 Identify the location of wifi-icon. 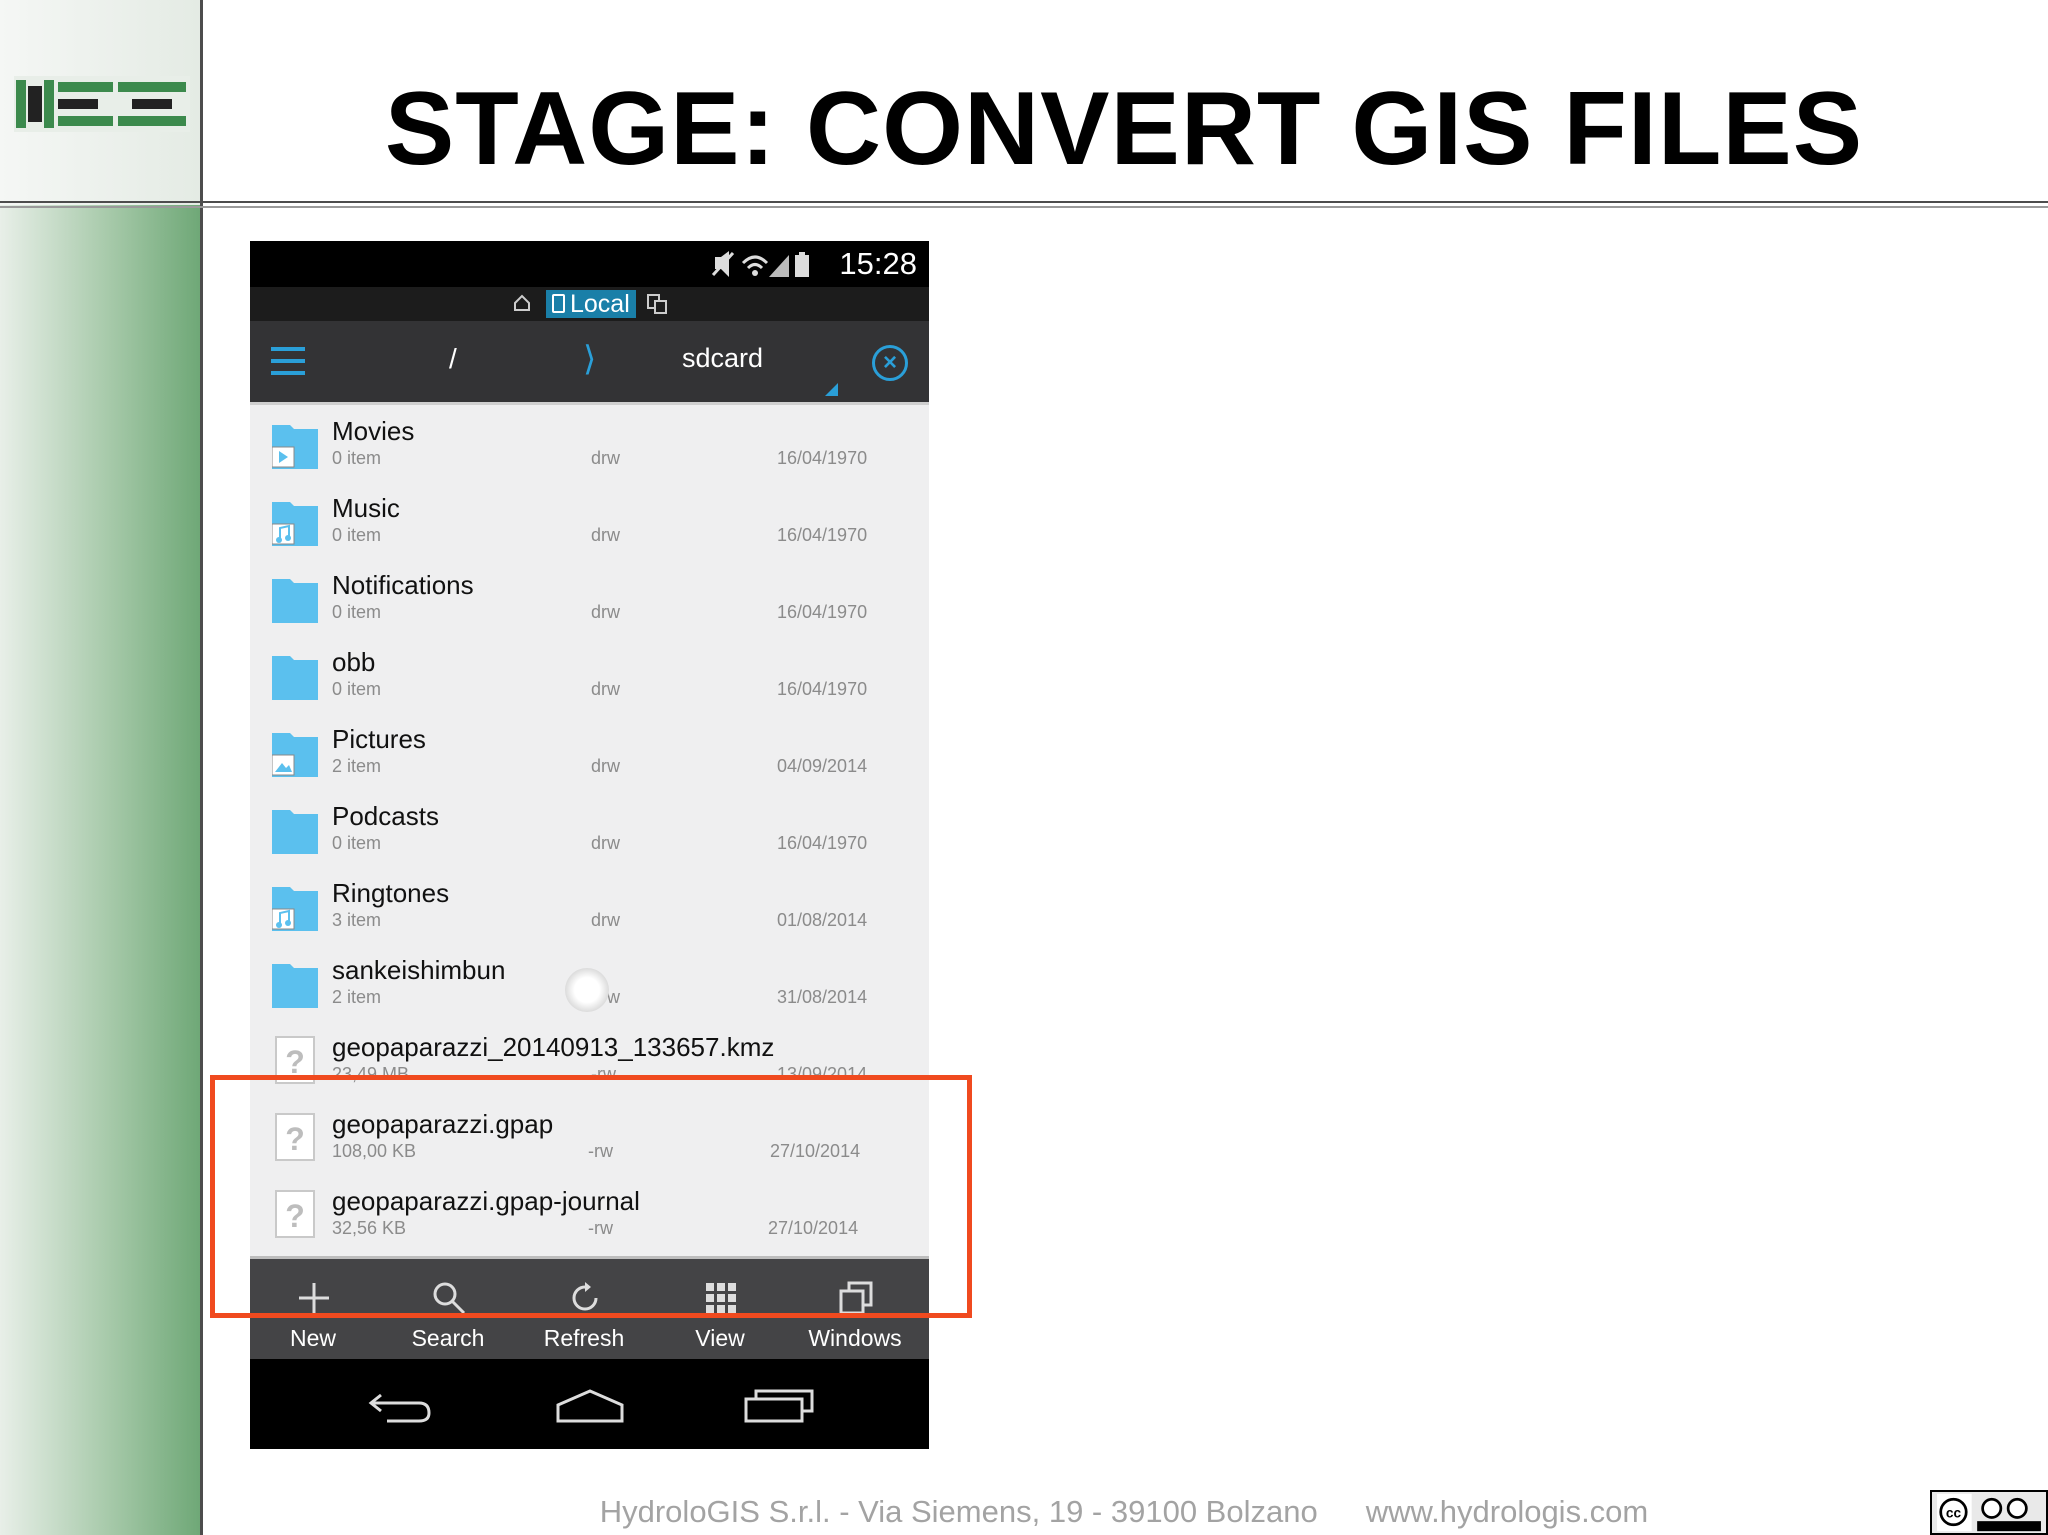
(755, 265).